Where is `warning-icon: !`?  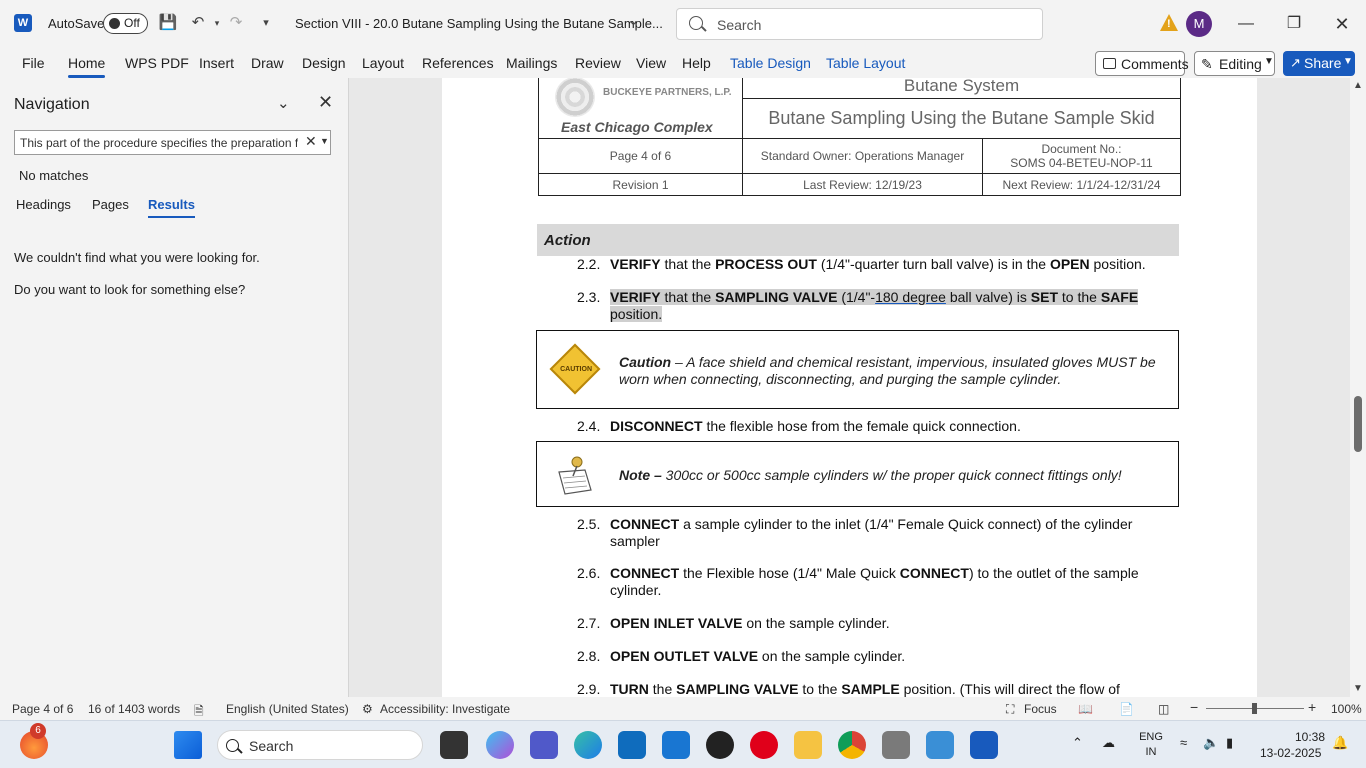 warning-icon: ! is located at coordinates (1169, 22).